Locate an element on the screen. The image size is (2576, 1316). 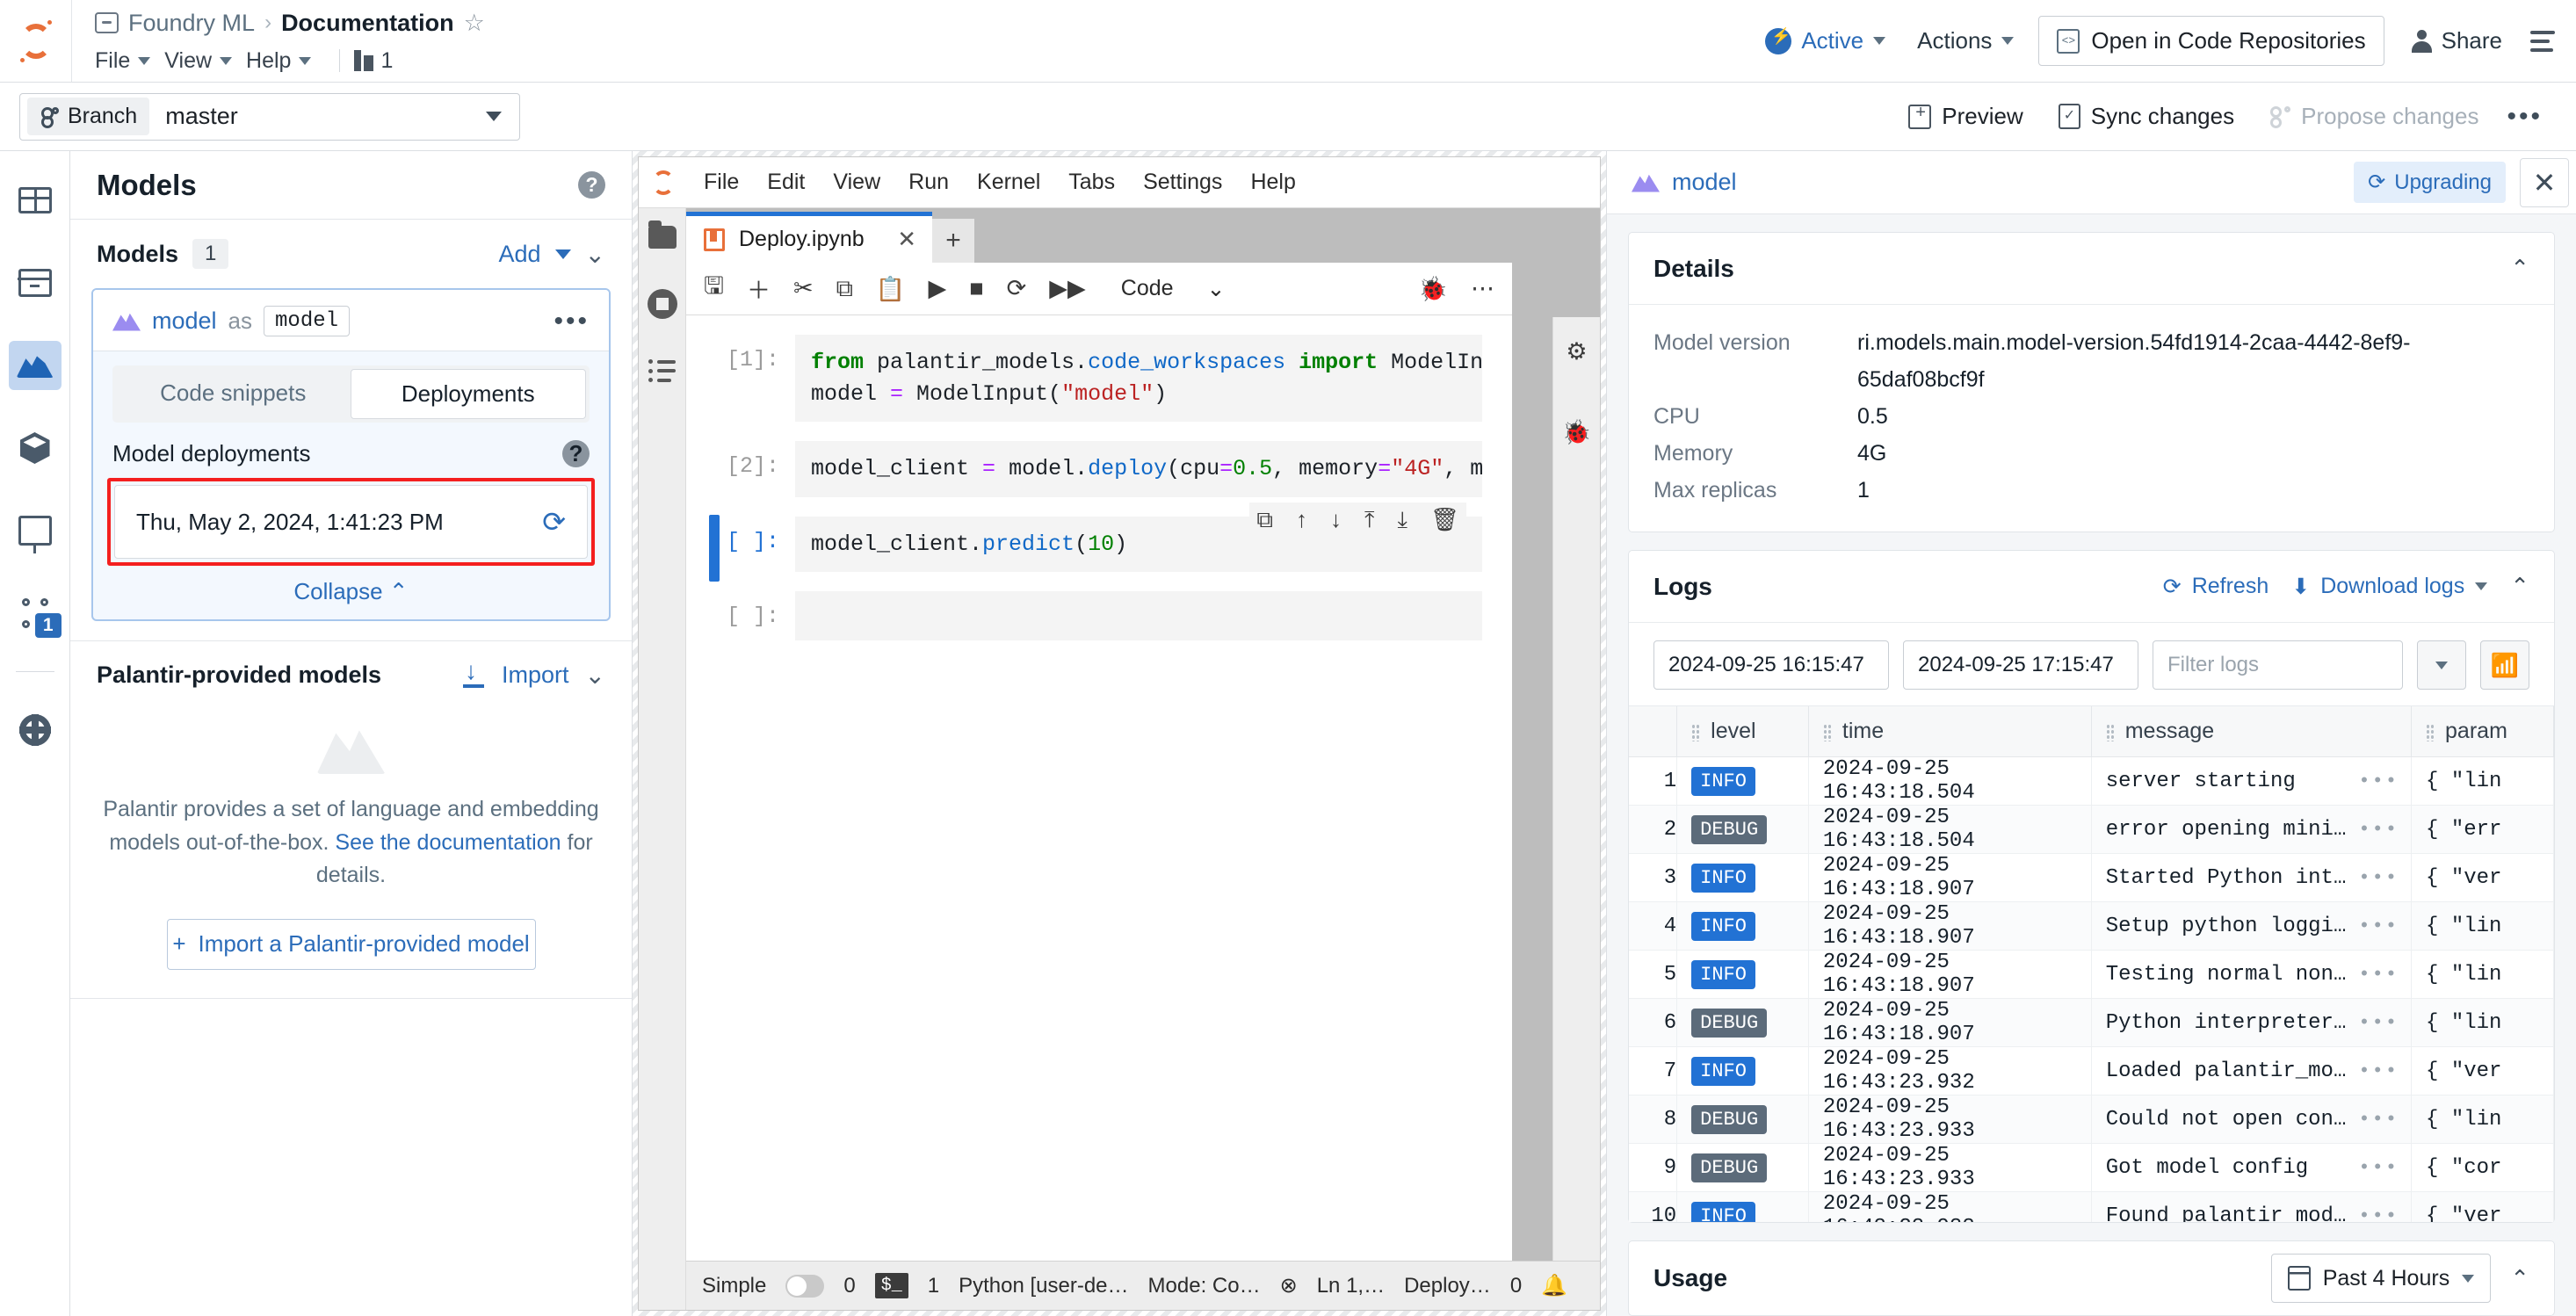
rail-item-models is located at coordinates (35, 365).